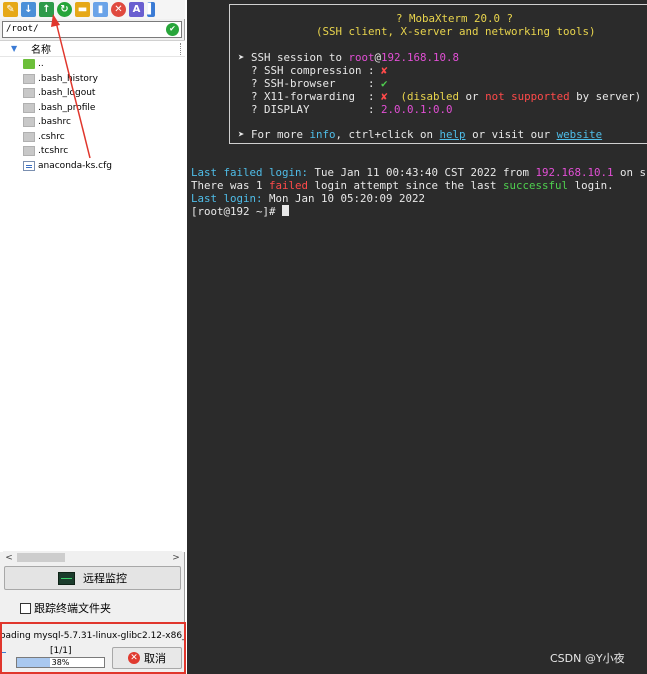 This screenshot has width=647, height=674. What do you see at coordinates (176, 558) in the screenshot?
I see `scroll-right-icon: >` at bounding box center [176, 558].